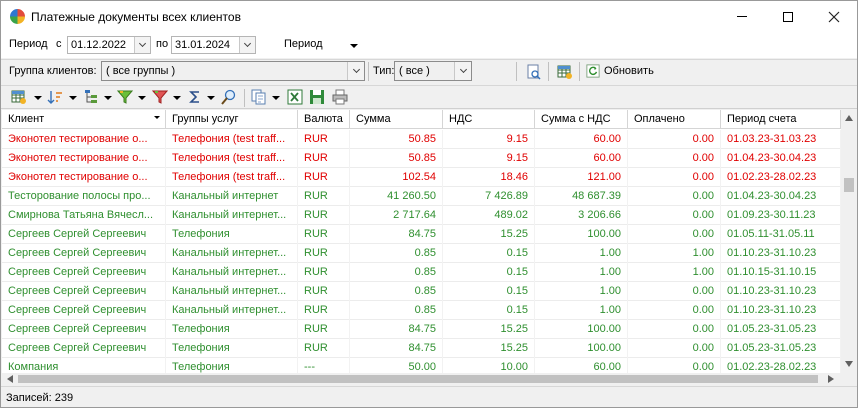 The image size is (858, 408). I want to click on export-excel-button, so click(295, 97).